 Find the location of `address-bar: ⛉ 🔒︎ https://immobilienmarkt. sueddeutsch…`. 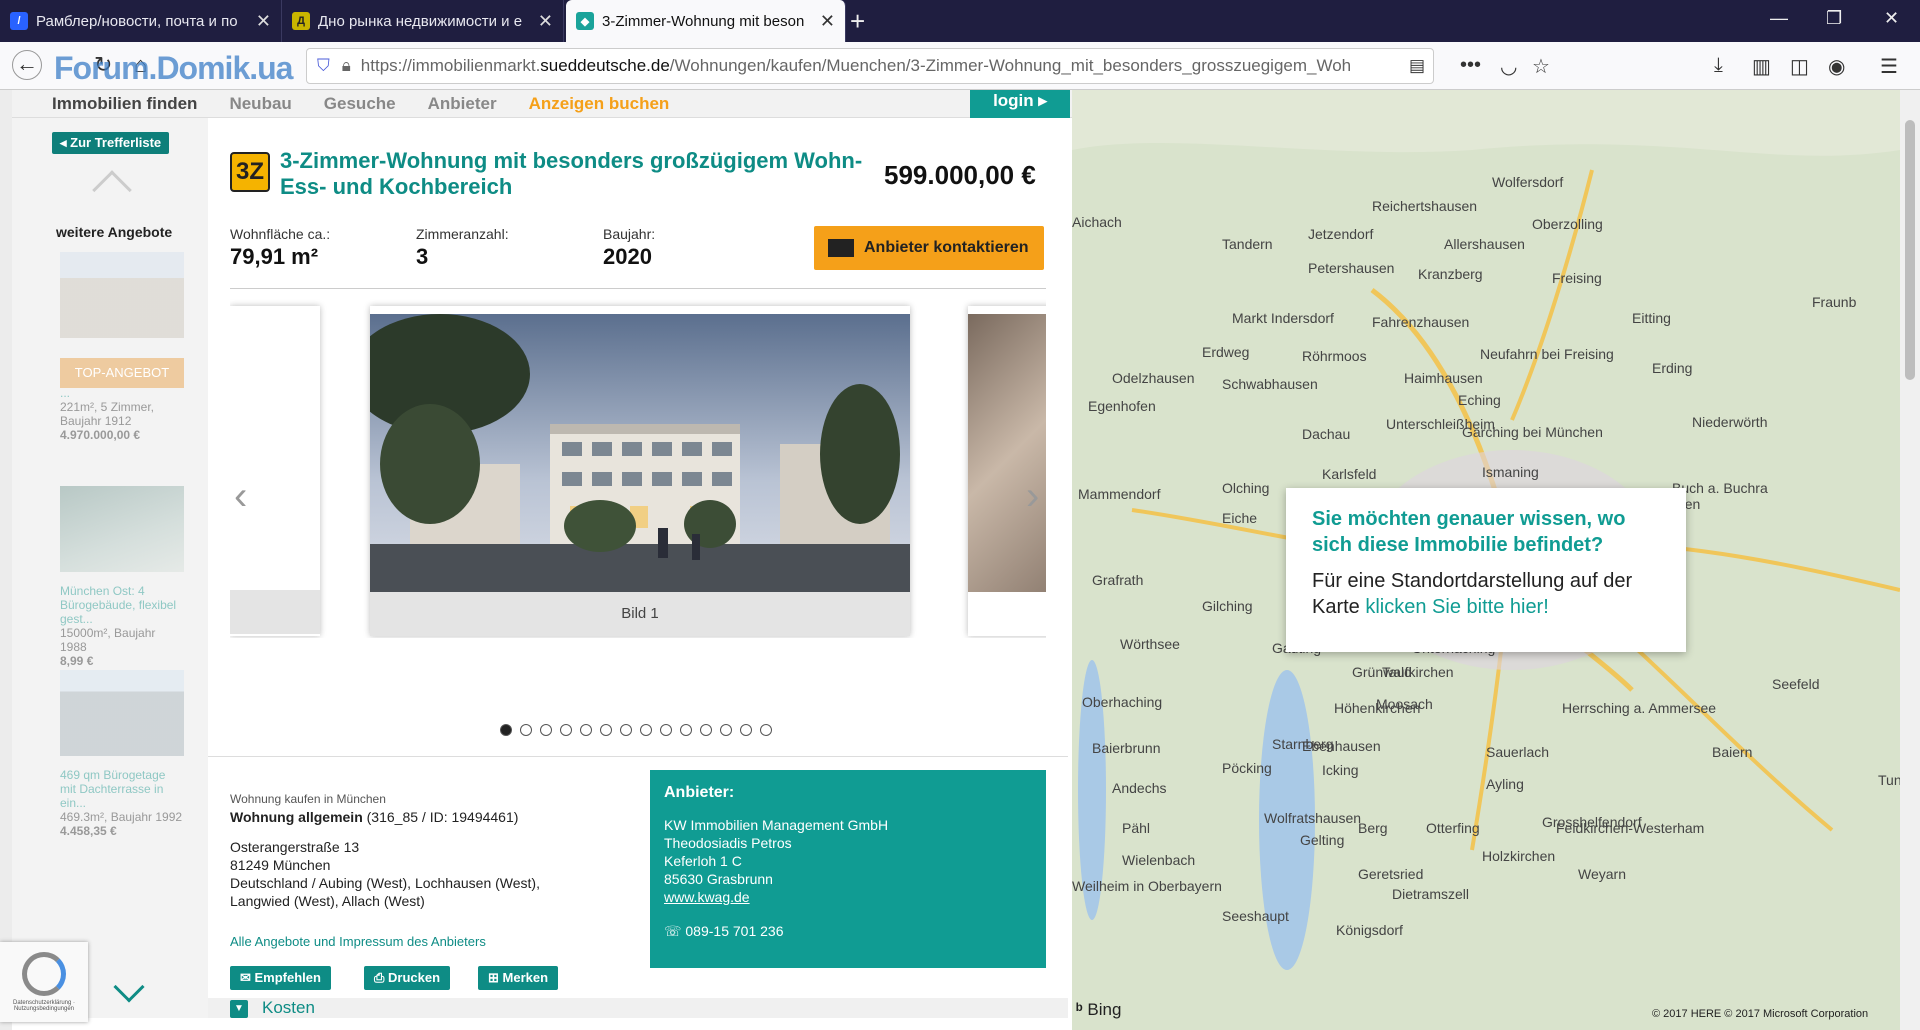

address-bar: ⛉ 🔒︎ https://immobilienmarkt. sueddeutsch… is located at coordinates (870, 66).